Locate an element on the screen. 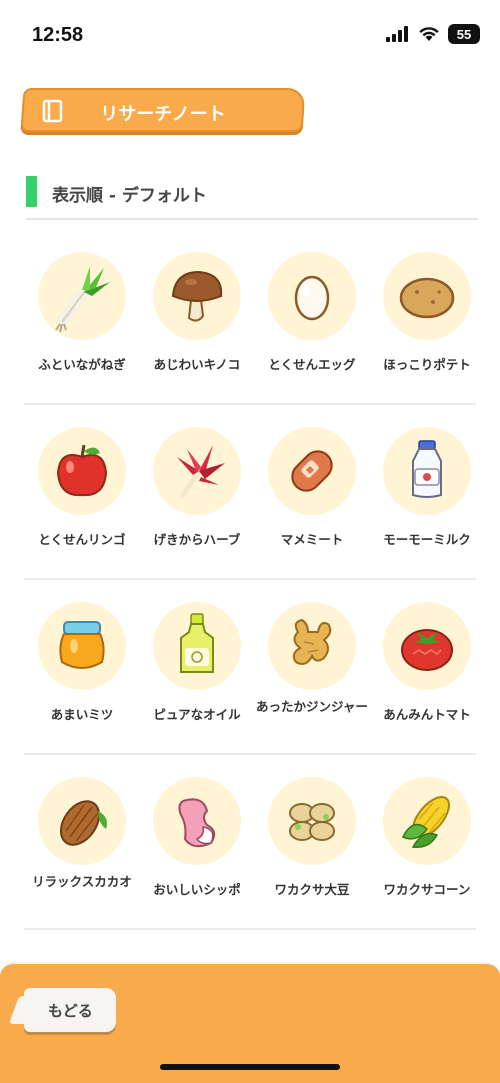 The width and height of the screenshot is (500, 1083). grid-row: あまいミツ ピュアなオイル あったかジンジャー あんみんトマト is located at coordinates (250, 667).